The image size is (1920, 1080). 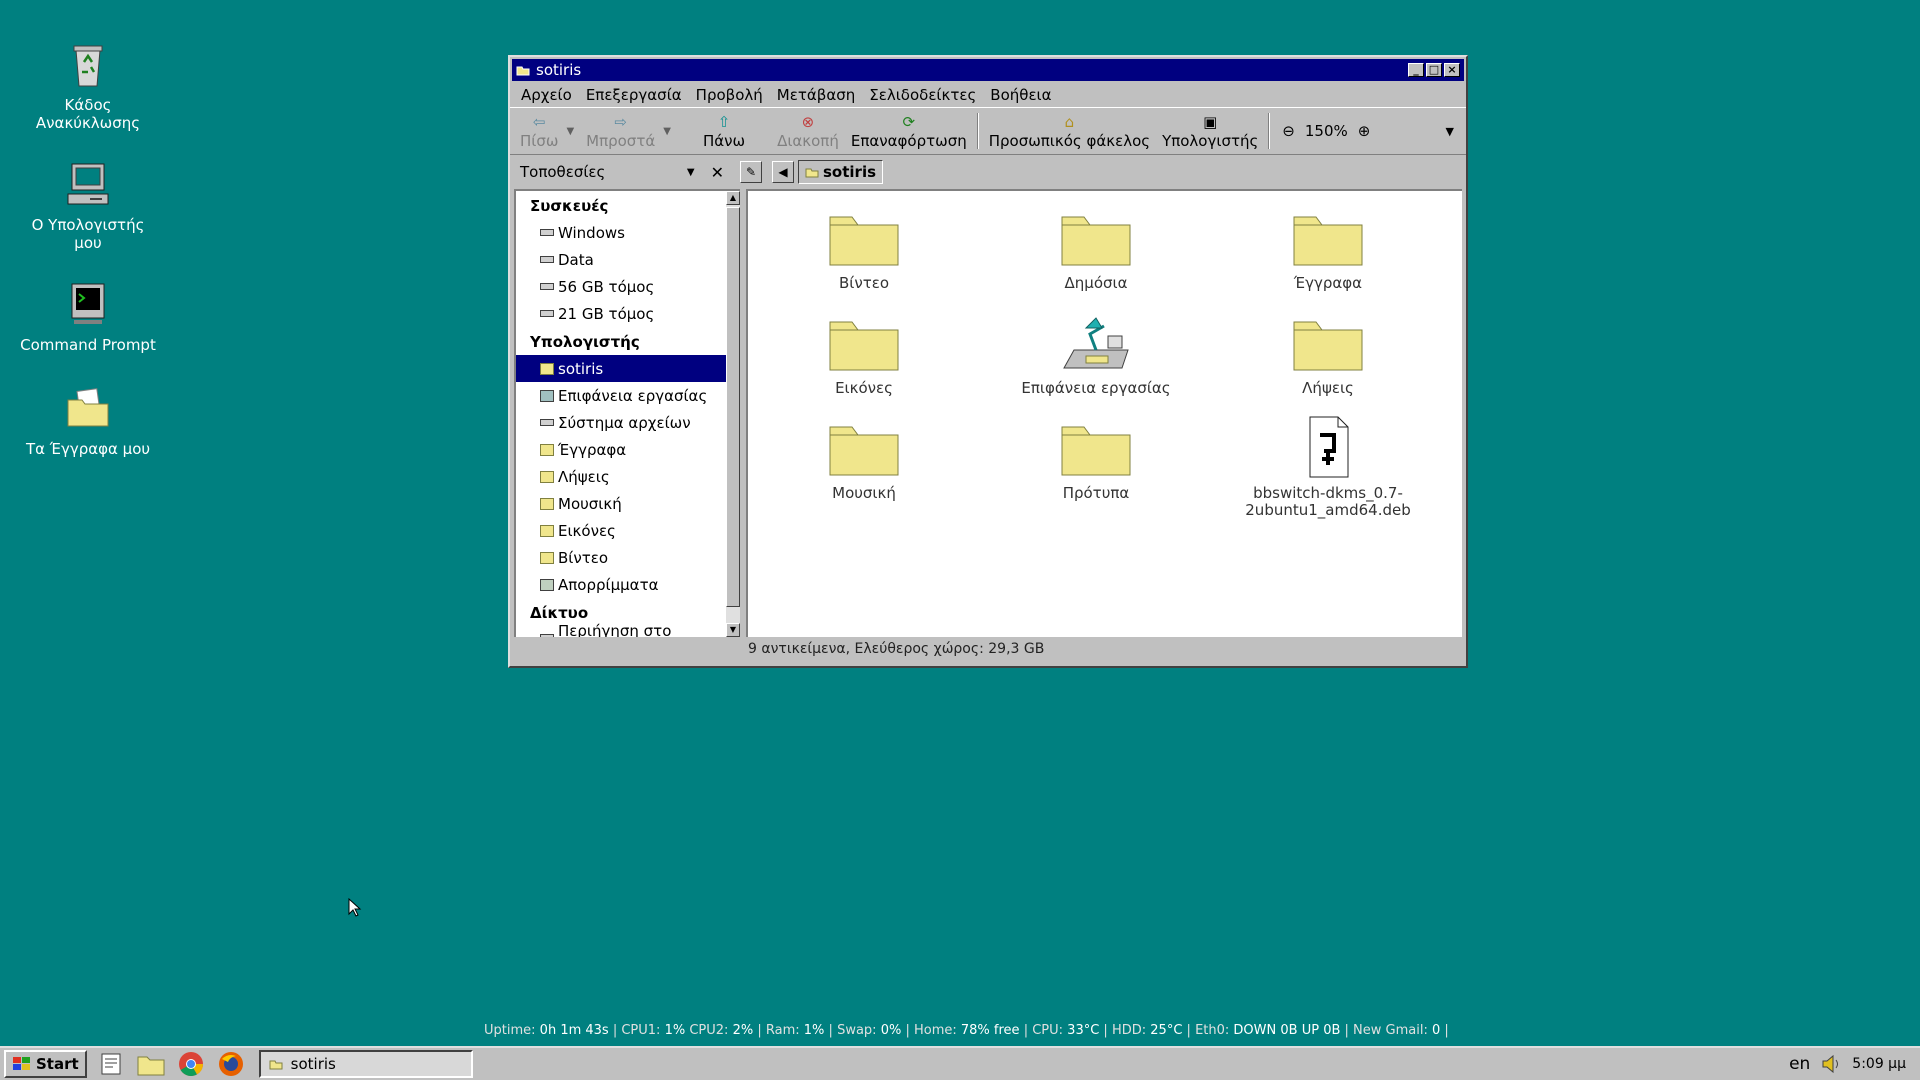 I want to click on cpu1-value: 1%, so click(x=675, y=1030).